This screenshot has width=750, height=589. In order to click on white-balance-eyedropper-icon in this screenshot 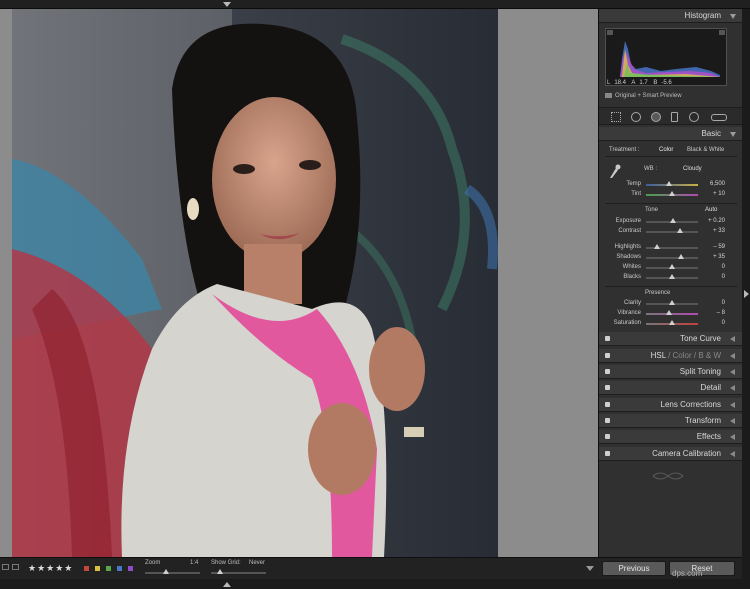, I will do `click(614, 171)`.